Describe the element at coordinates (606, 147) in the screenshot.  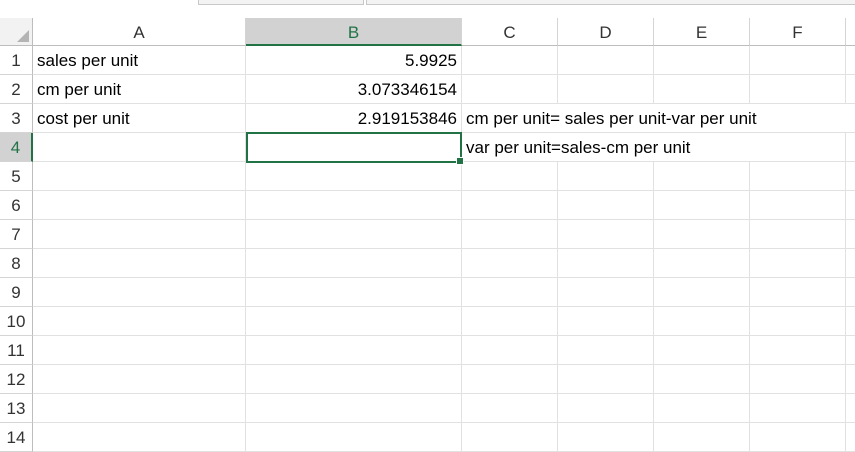
I see `cell-c4: var per unit=sales-cm per unit` at that location.